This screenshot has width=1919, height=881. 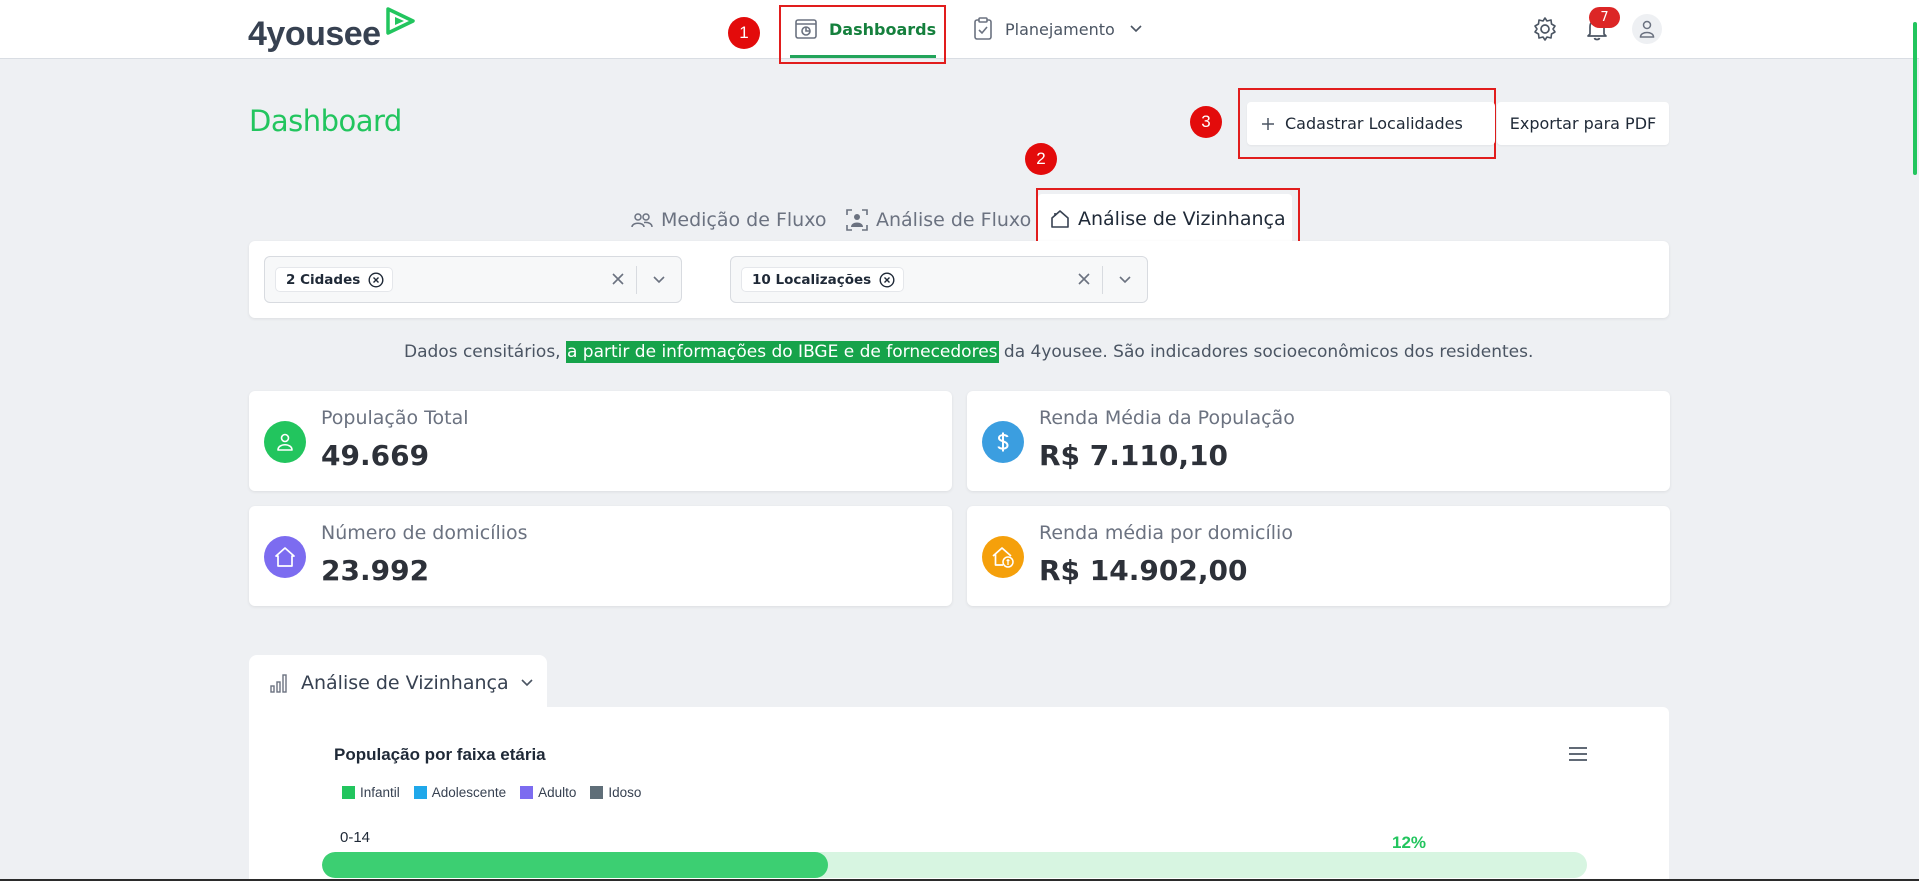 I want to click on exportar-label: Exportar para PDF, so click(x=1583, y=123).